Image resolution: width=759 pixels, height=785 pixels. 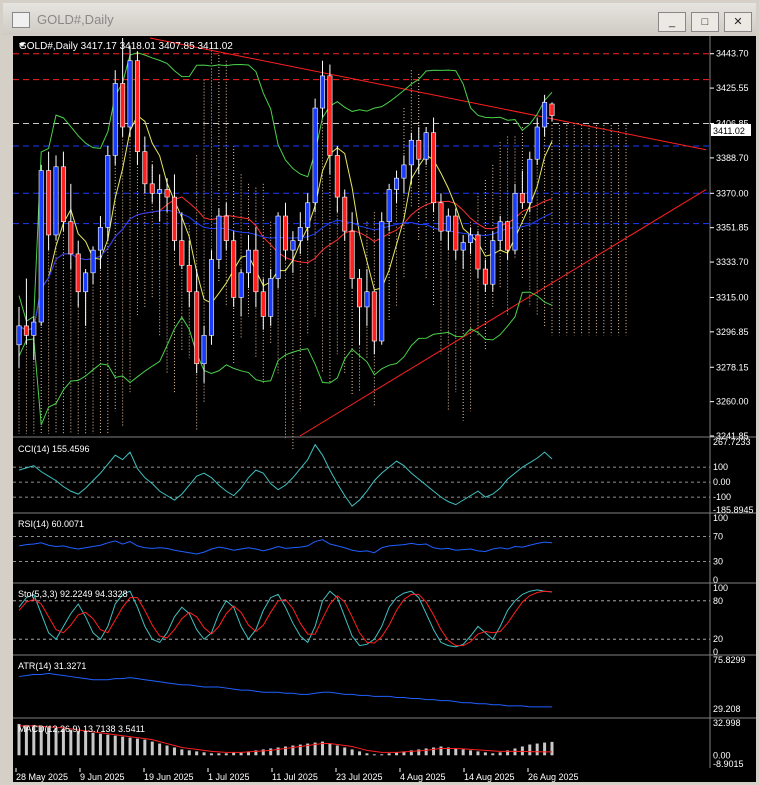 What do you see at coordinates (52, 666) in the screenshot?
I see `atr-label: ATR(14) 31.3271` at bounding box center [52, 666].